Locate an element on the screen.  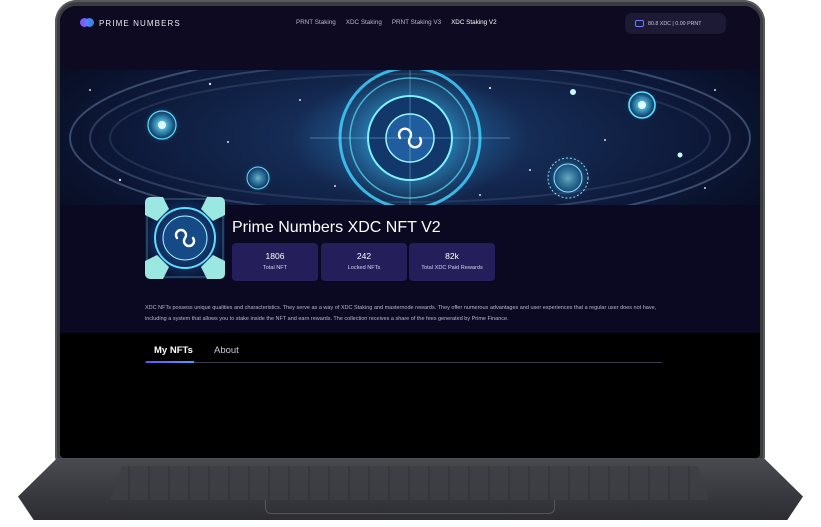
wallet-balance: 80.8 XDC | 0.00 PRNT is located at coordinates (675, 23).